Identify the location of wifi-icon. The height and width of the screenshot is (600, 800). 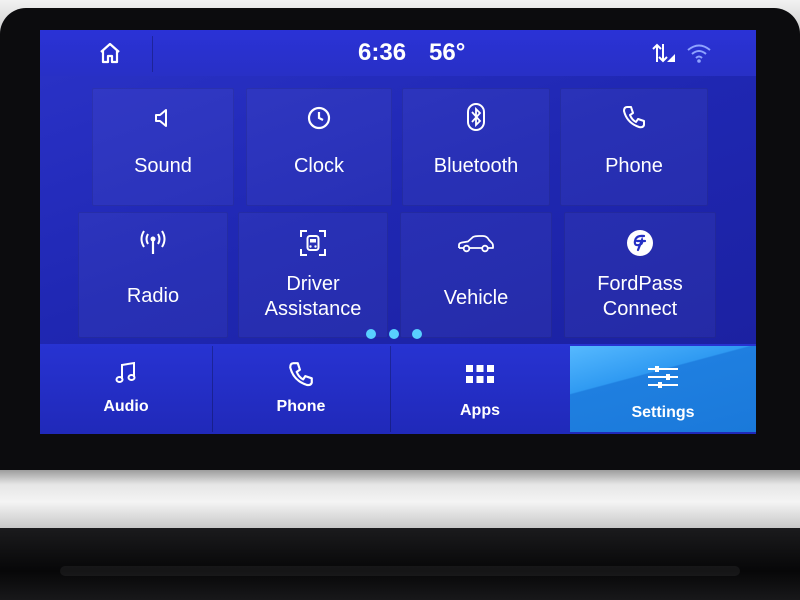
(699, 53).